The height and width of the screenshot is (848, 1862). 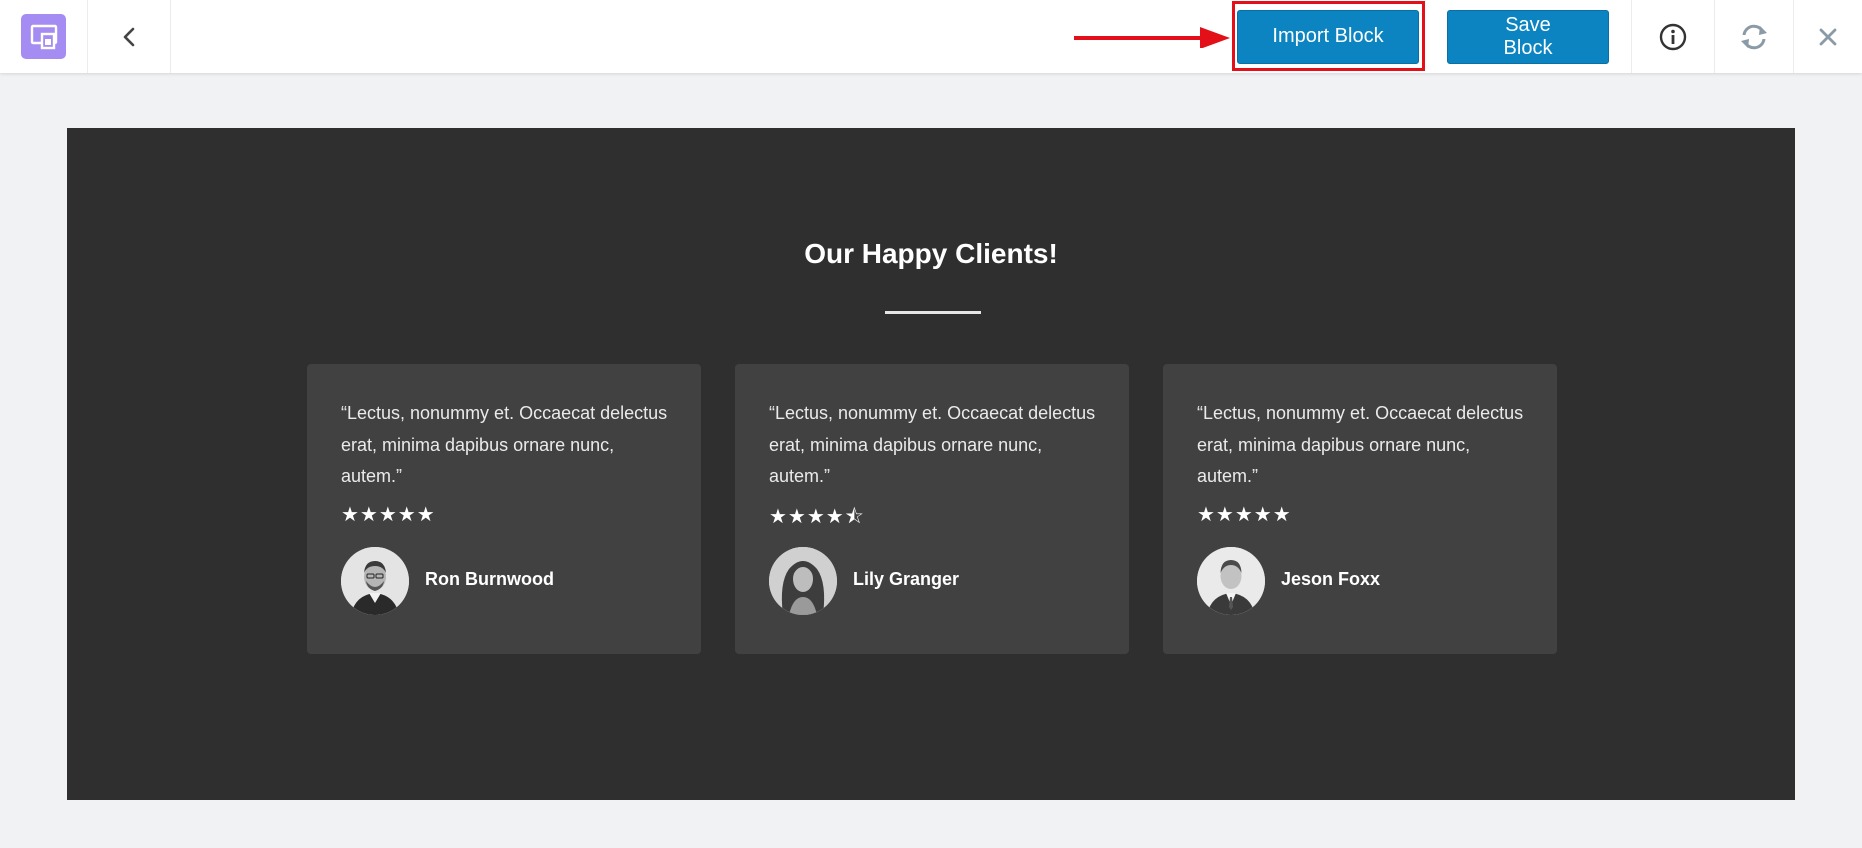 I want to click on client-name: Ron Burnwood, so click(x=489, y=579).